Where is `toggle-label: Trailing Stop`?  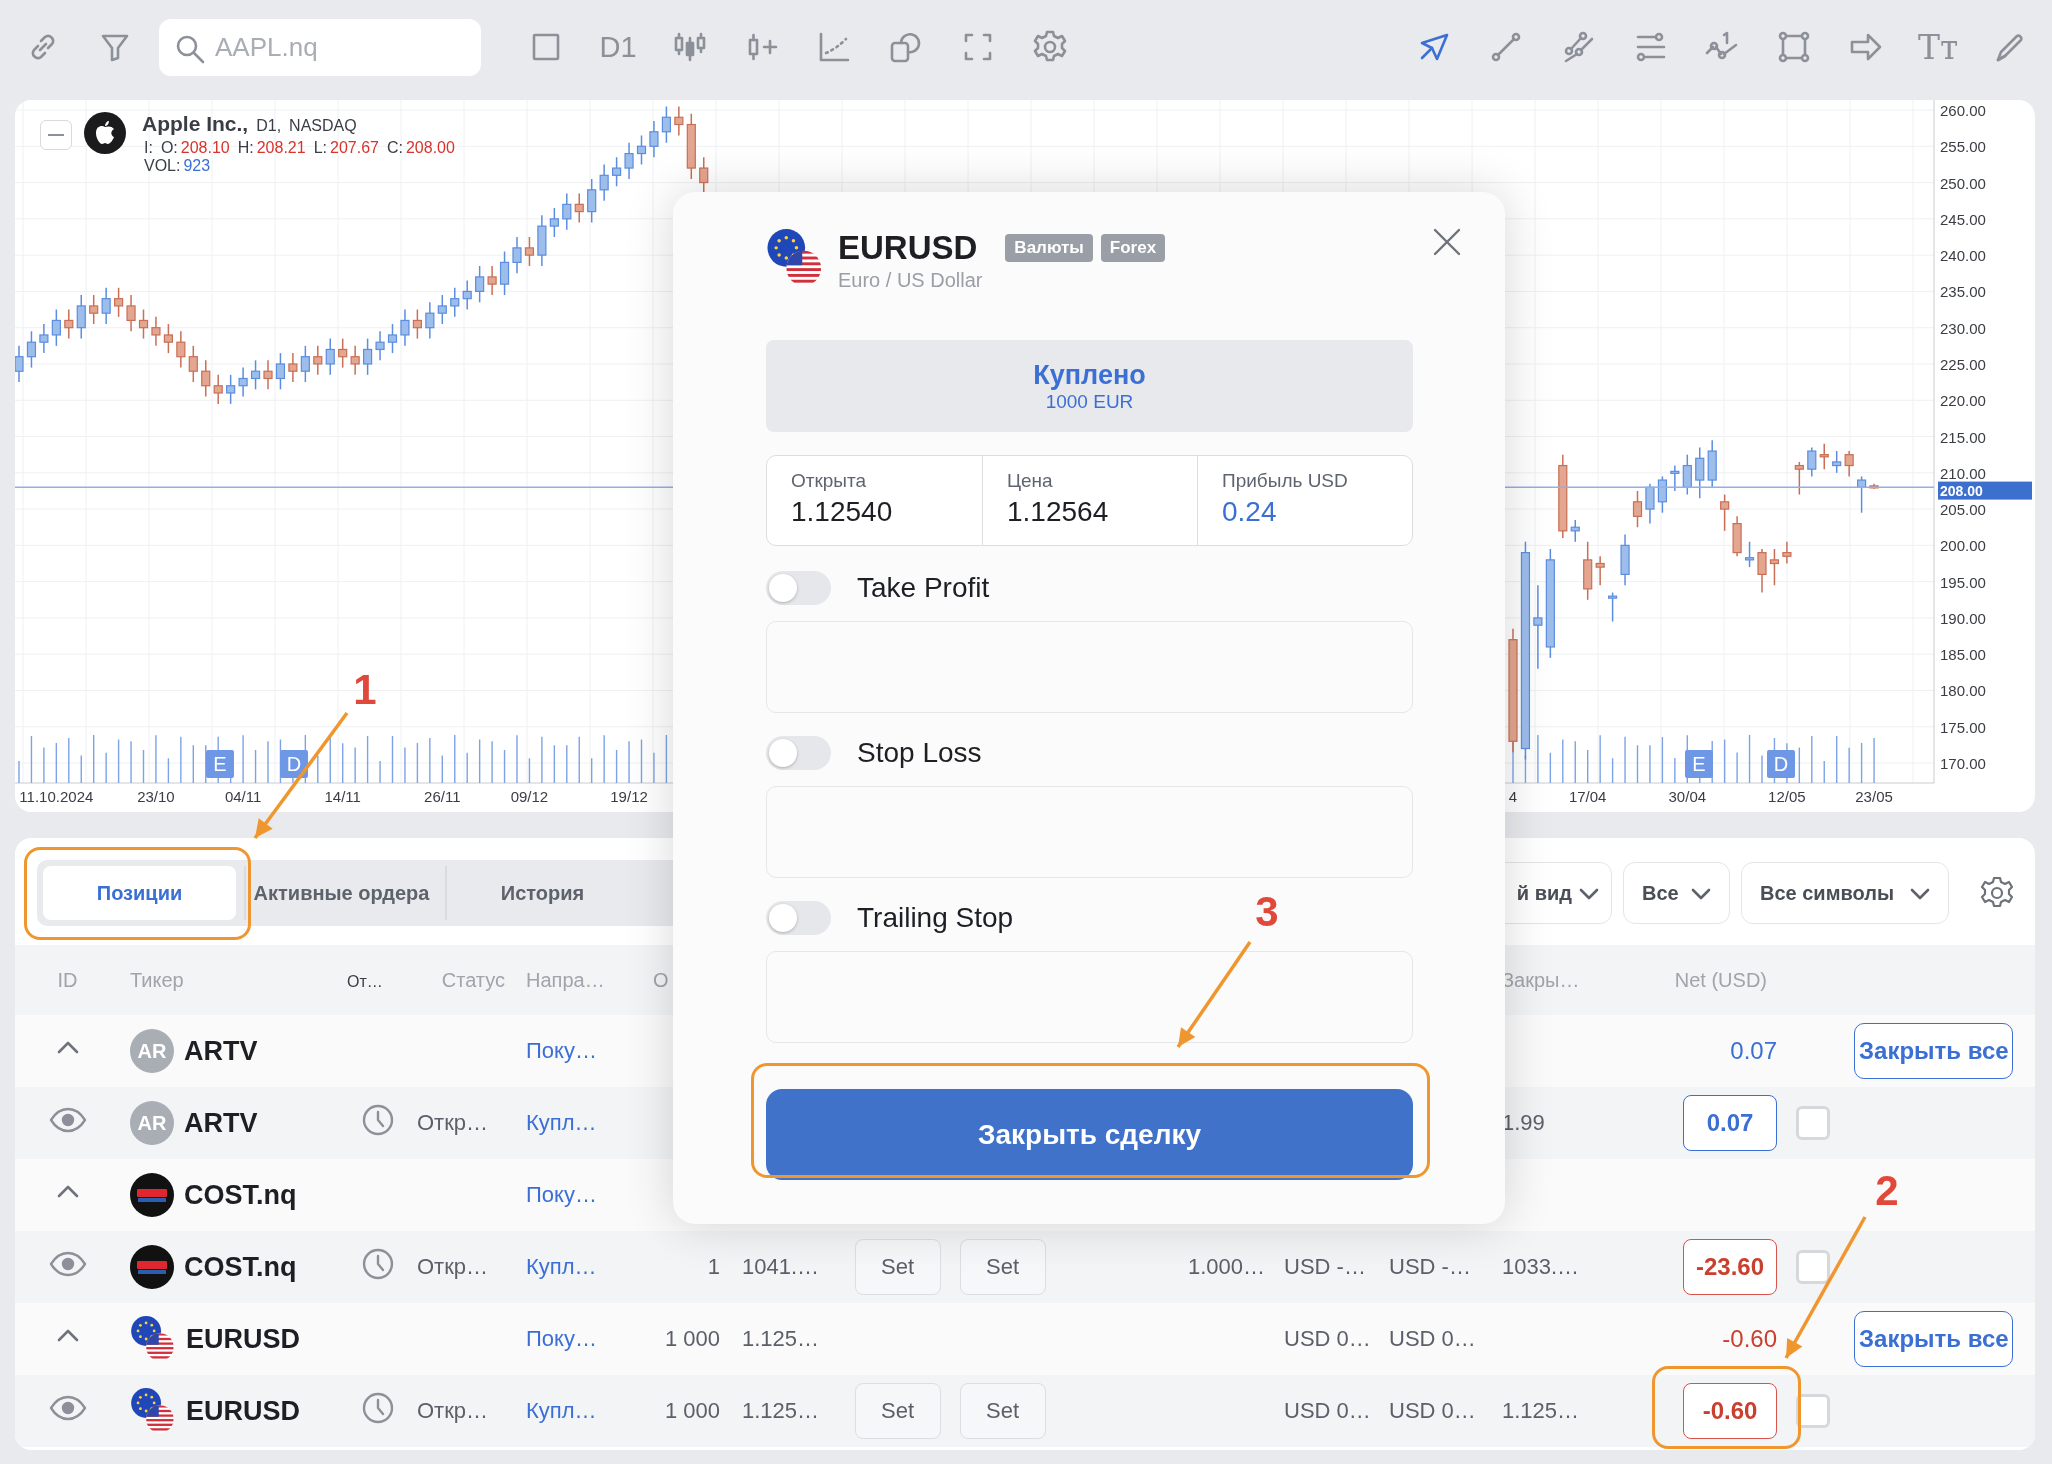
toggle-label: Trailing Stop is located at coordinates (935, 918).